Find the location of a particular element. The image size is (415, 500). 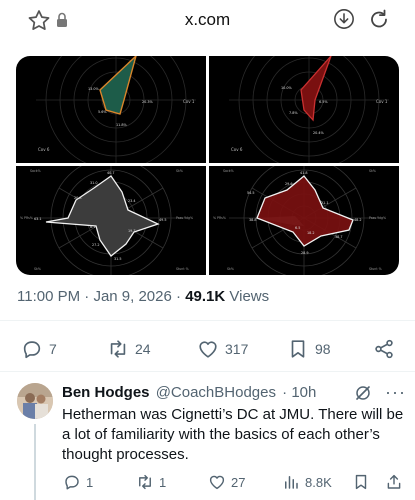

value-label: 48.2 is located at coordinates (358, 220).